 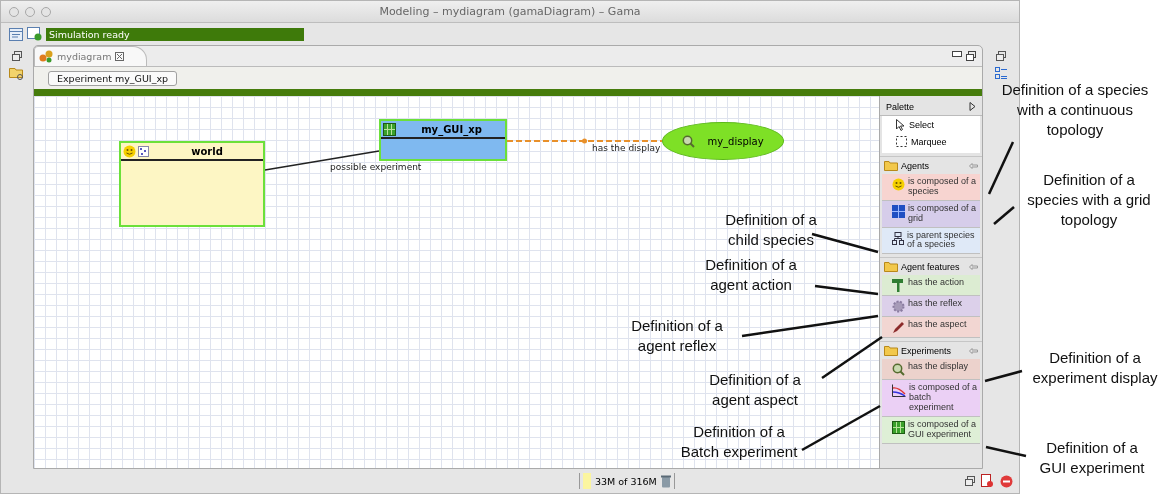 I want to click on palette-item: is parent species of a species, so click(x=931, y=241).